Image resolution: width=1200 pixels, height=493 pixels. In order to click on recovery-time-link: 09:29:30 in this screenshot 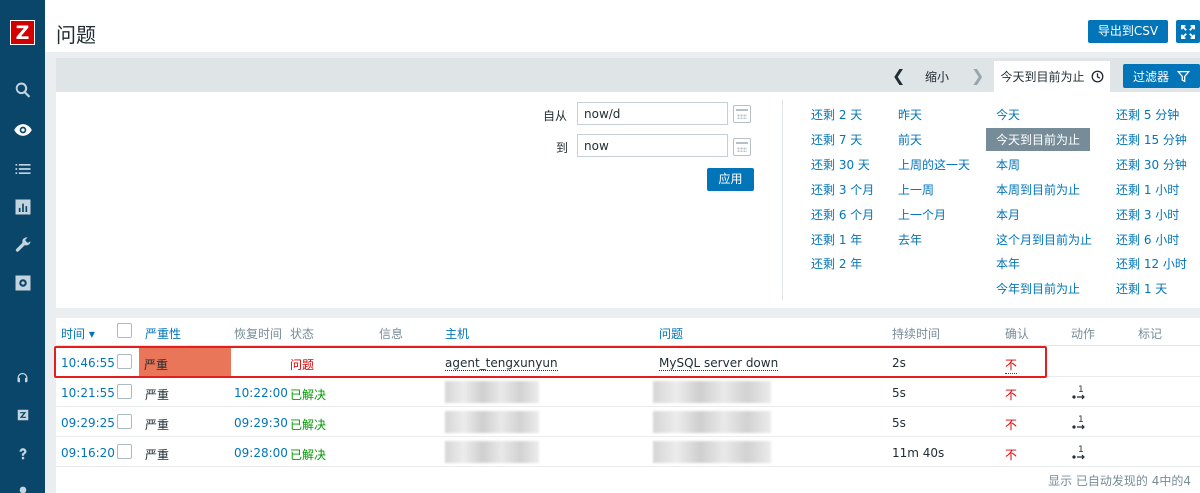, I will do `click(261, 423)`.